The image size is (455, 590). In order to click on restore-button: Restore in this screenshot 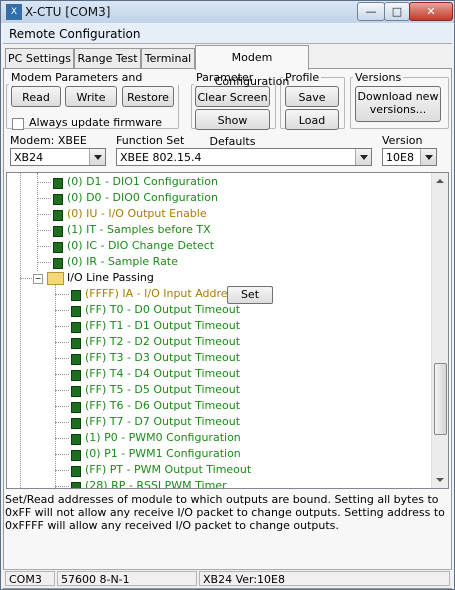, I will do `click(148, 96)`.